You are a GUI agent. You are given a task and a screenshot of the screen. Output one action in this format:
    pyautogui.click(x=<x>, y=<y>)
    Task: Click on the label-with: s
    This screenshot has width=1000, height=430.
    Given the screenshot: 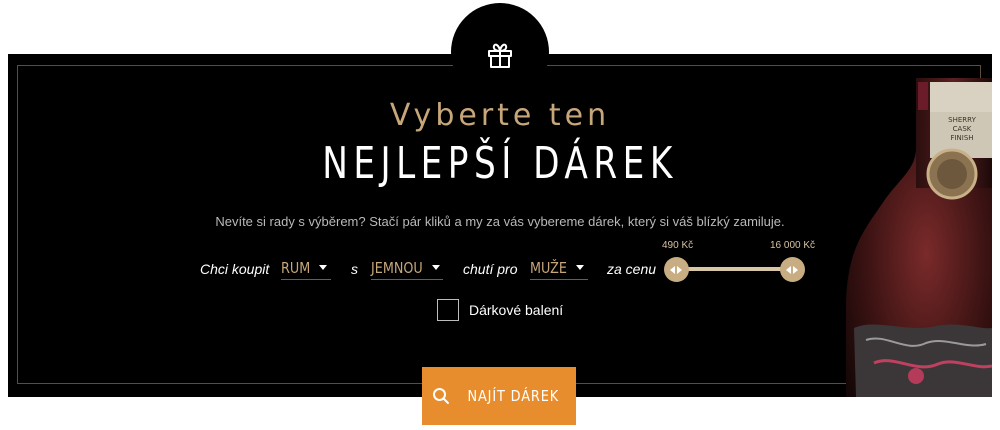 What is the action you would take?
    pyautogui.click(x=354, y=269)
    